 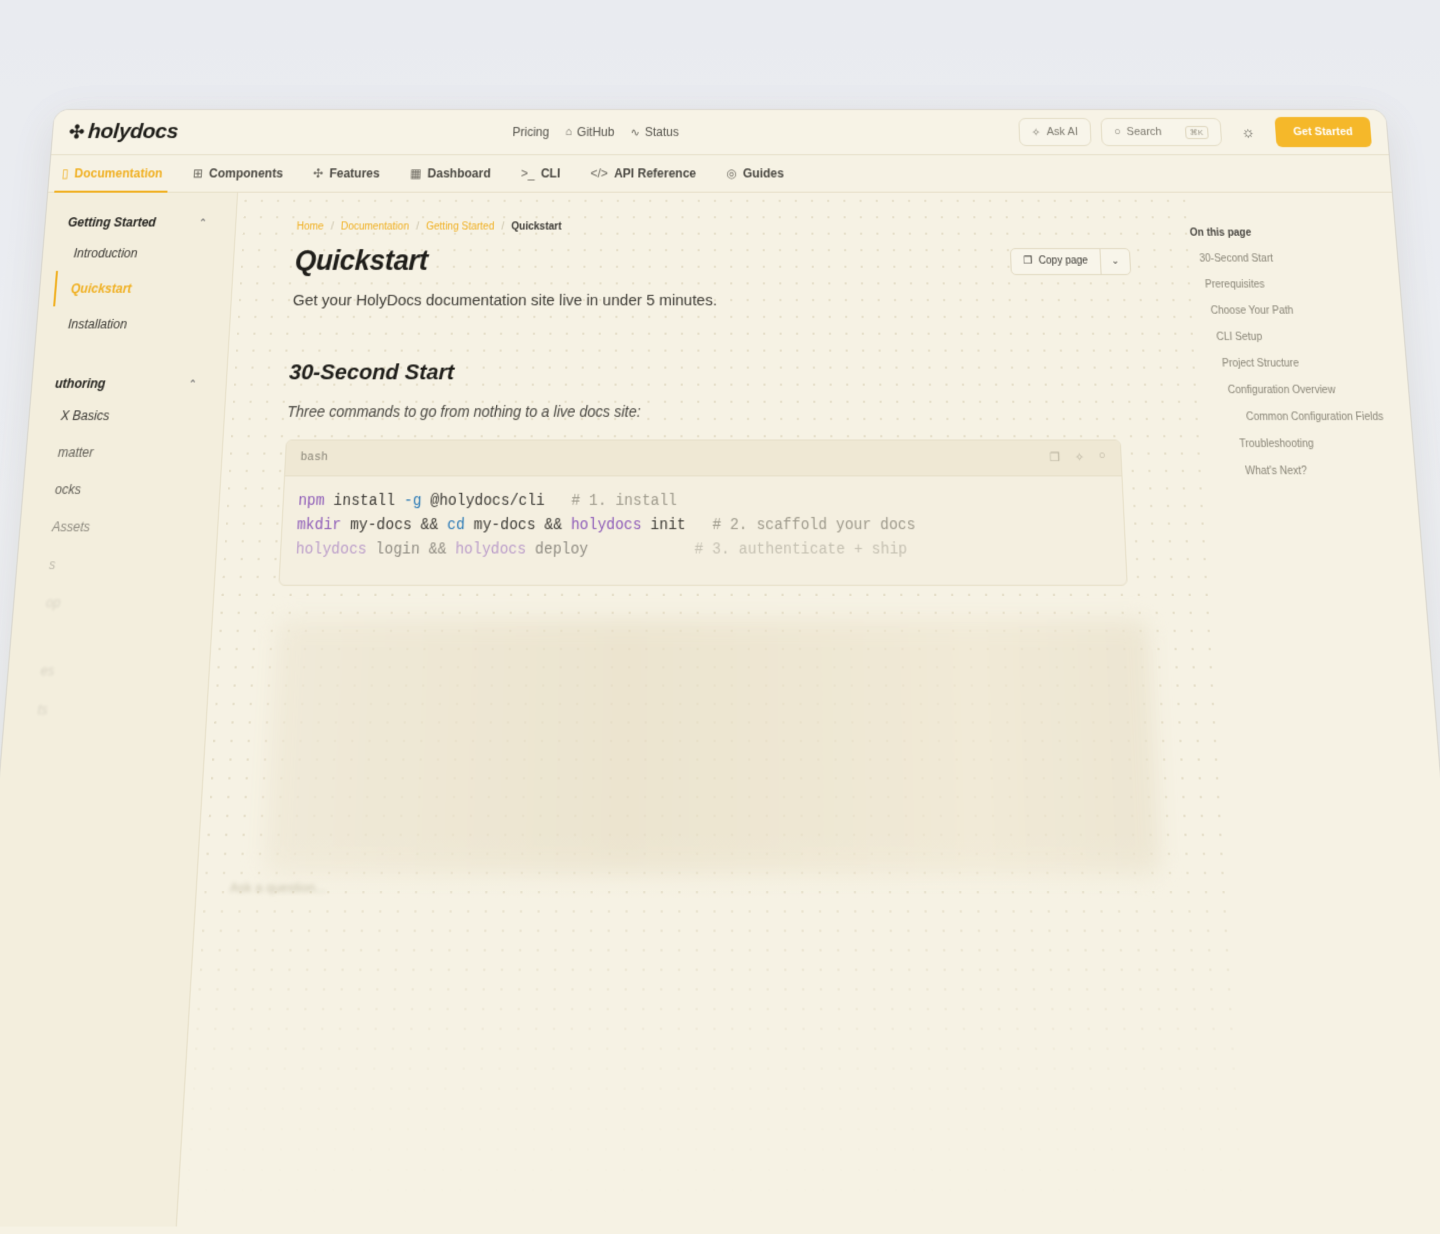 I want to click on sparkle-icon: ✧, so click(x=1079, y=457).